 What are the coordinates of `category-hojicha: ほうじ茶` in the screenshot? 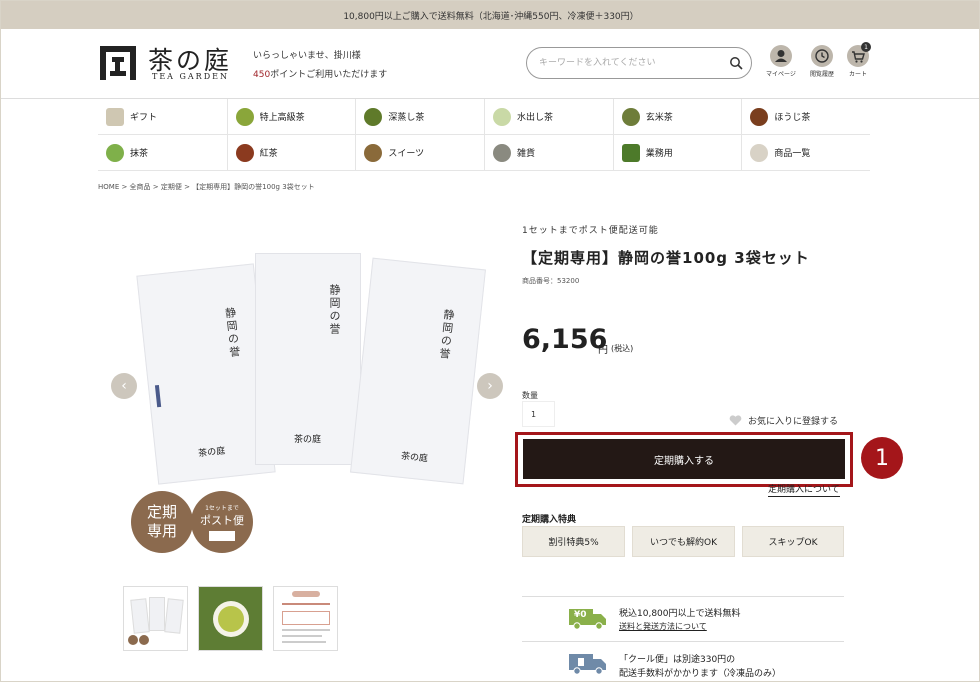 It's located at (805, 116).